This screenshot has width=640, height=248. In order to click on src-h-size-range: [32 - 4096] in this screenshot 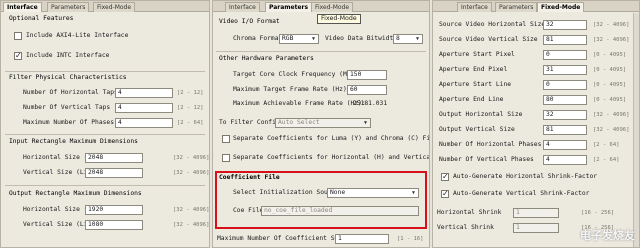, I will do `click(611, 25)`.